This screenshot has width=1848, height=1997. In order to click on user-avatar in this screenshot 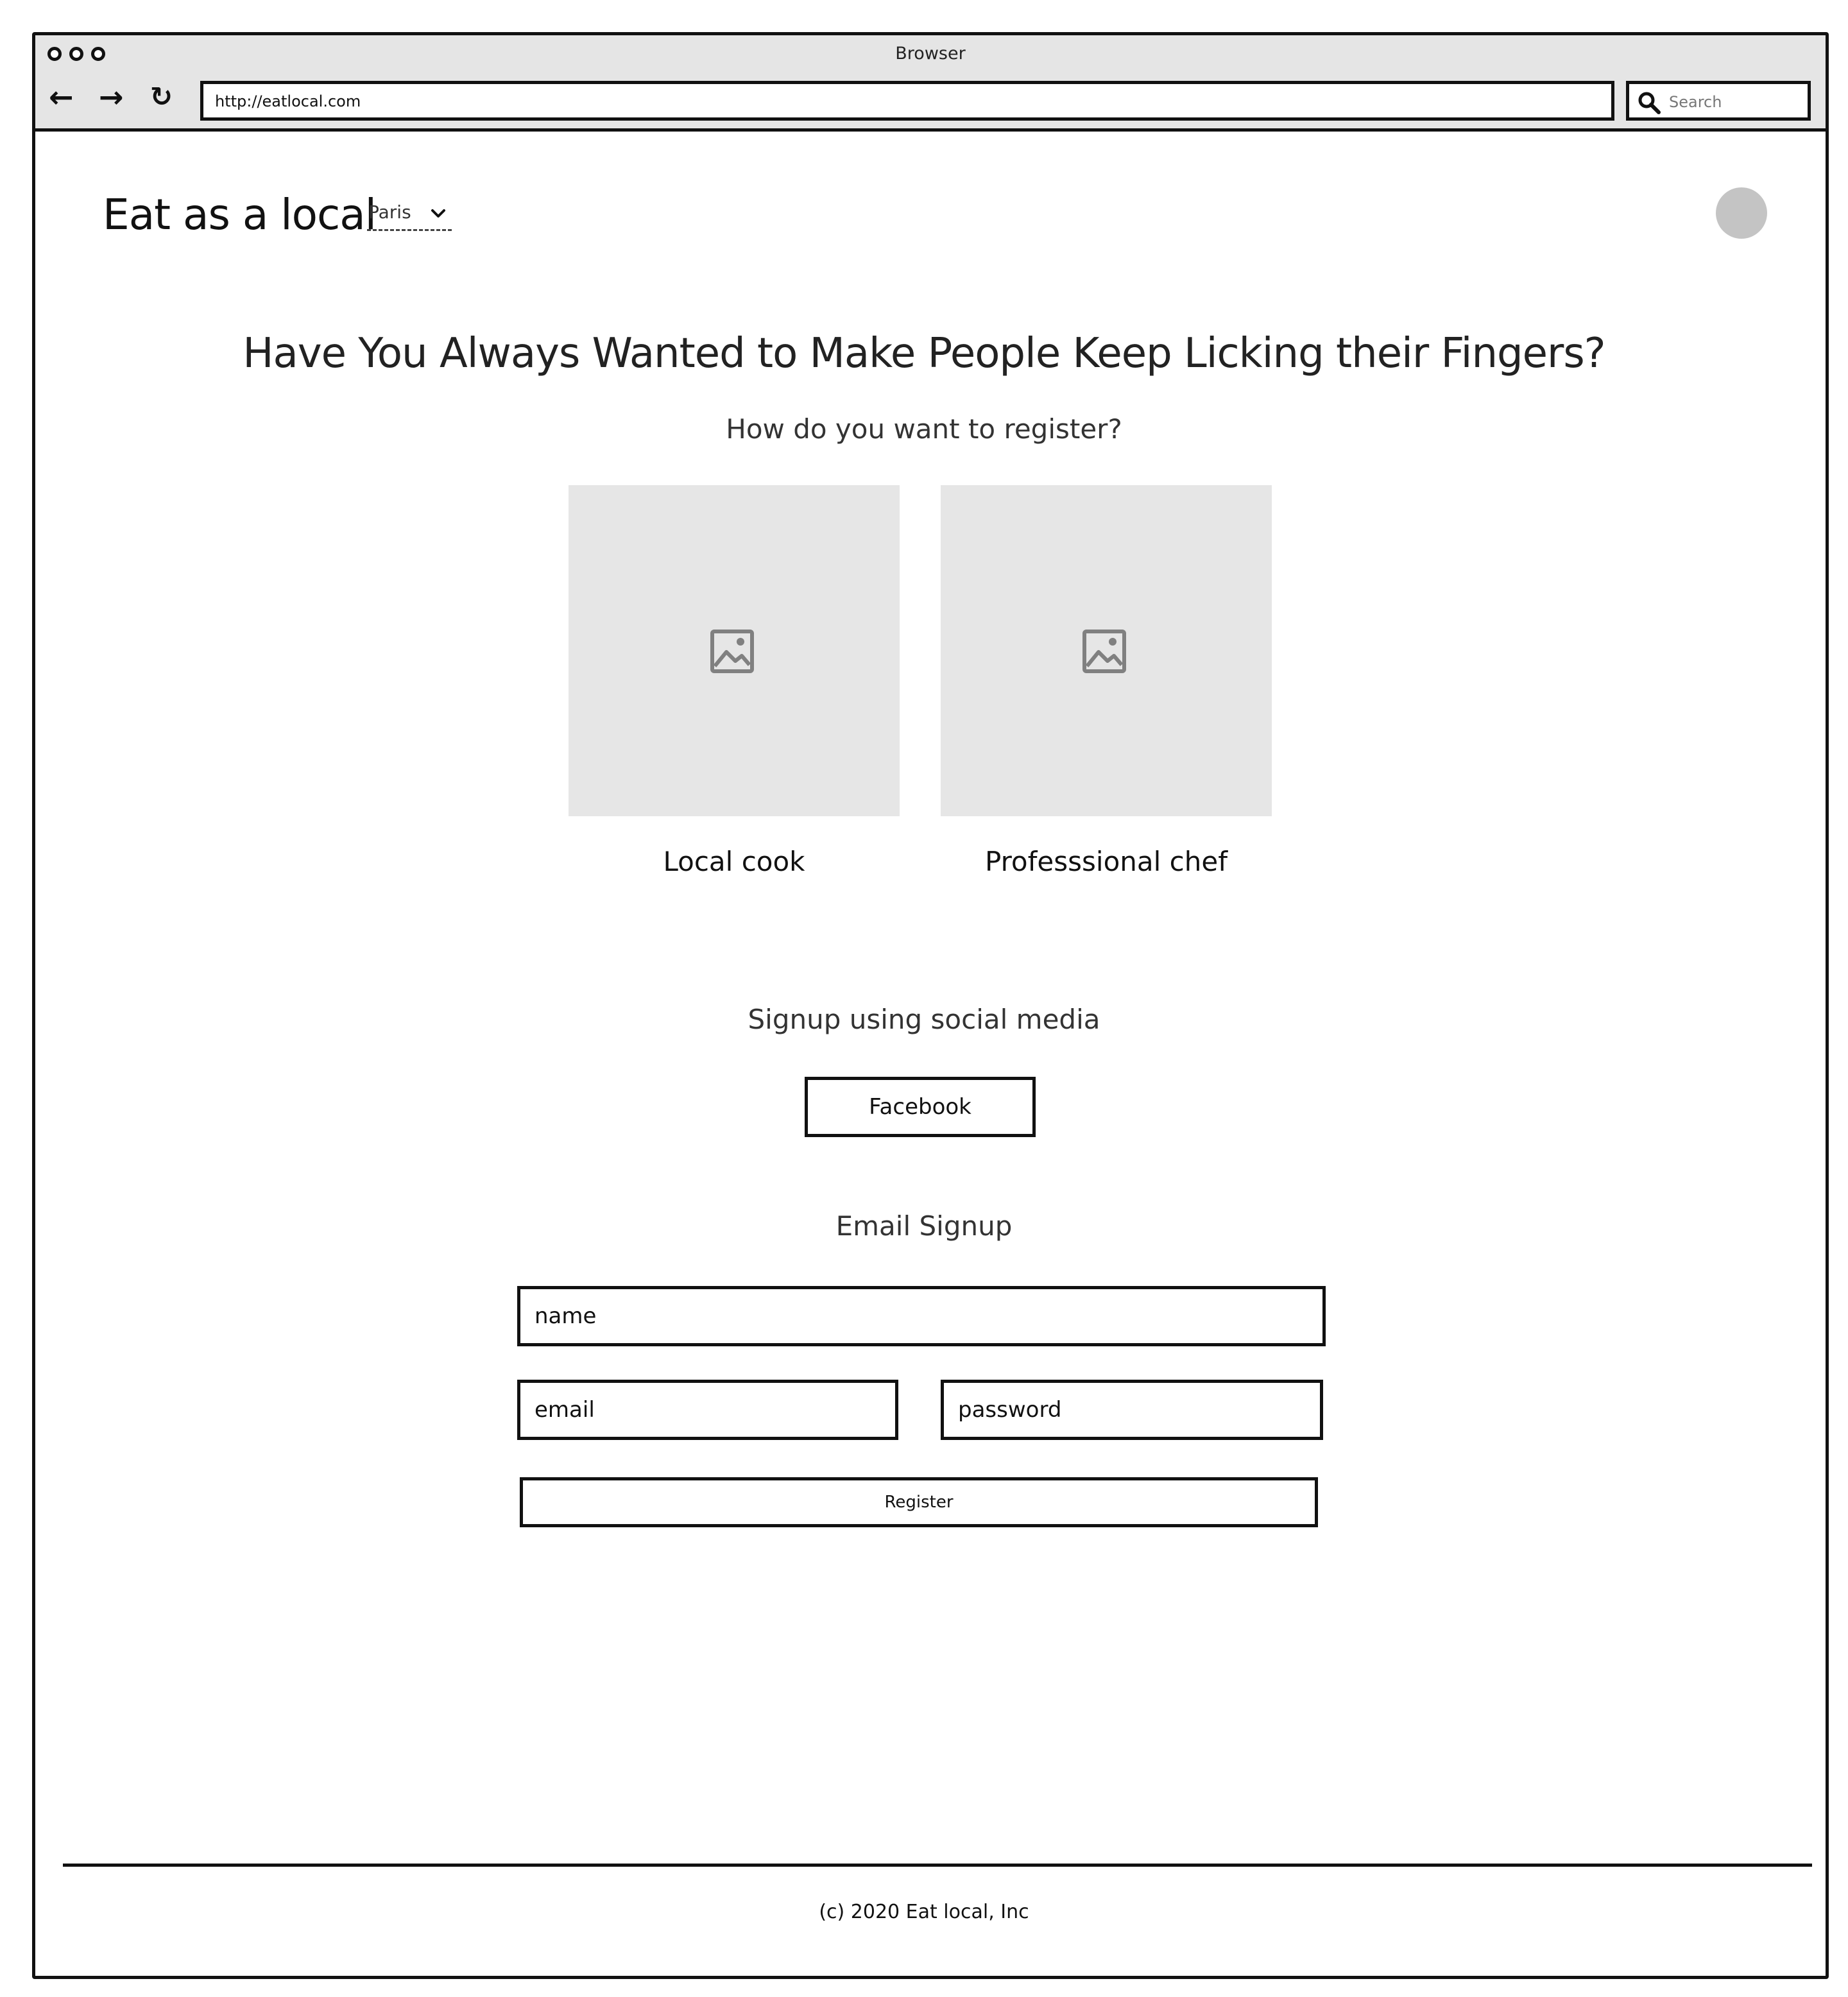, I will do `click(1741, 213)`.